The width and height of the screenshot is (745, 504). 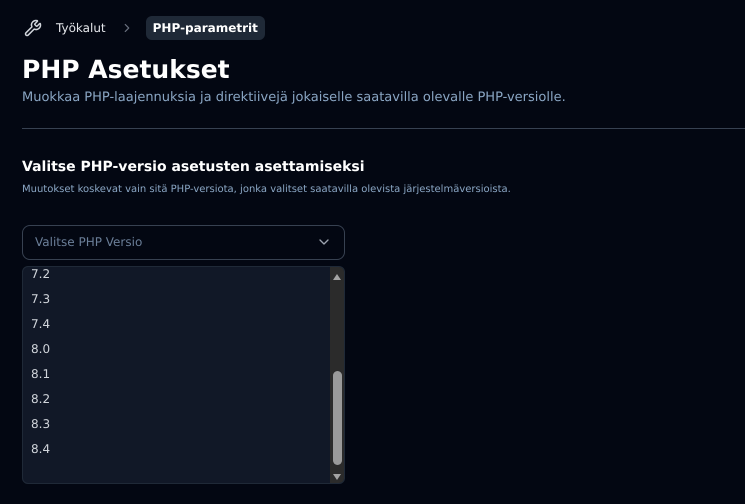 I want to click on page-subtitle: Muokkaa PHP-laajennuksia ja direktiivejä jokaiselle saatavilla olevalle PHP-versiolle., so click(x=294, y=98).